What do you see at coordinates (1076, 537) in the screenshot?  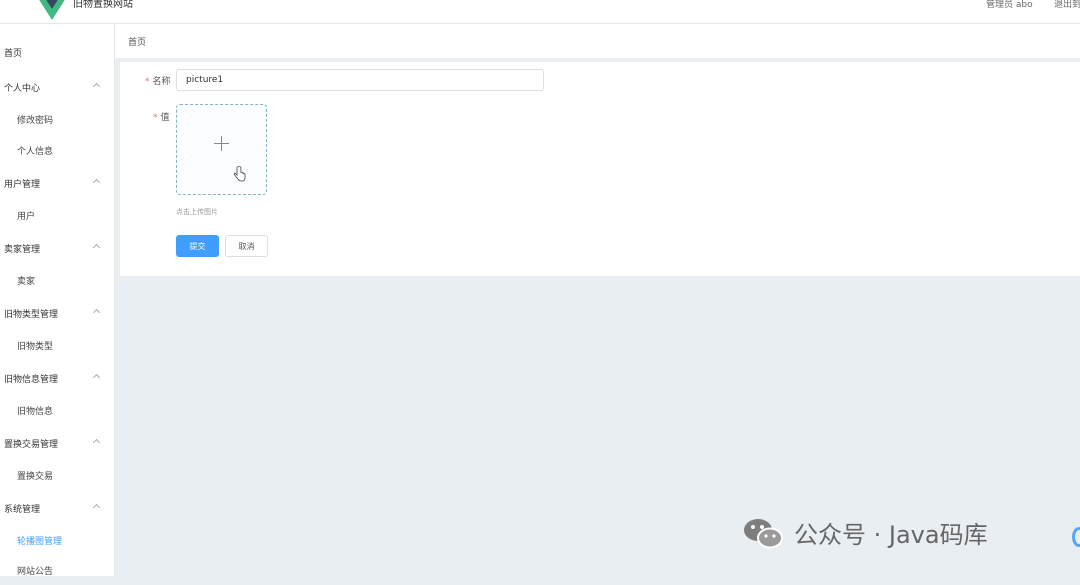 I see `partial-logo-icon` at bounding box center [1076, 537].